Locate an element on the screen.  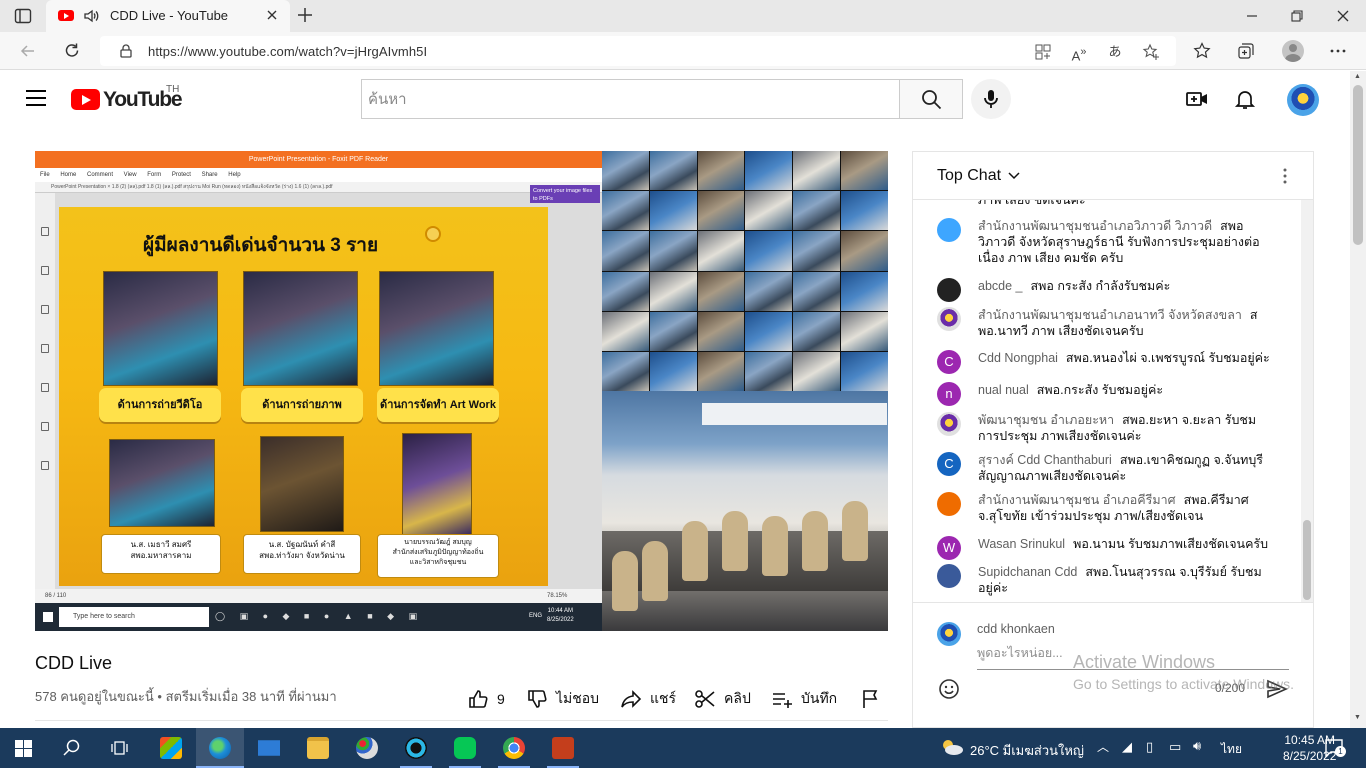
speaker-icon is located at coordinates (91, 16).